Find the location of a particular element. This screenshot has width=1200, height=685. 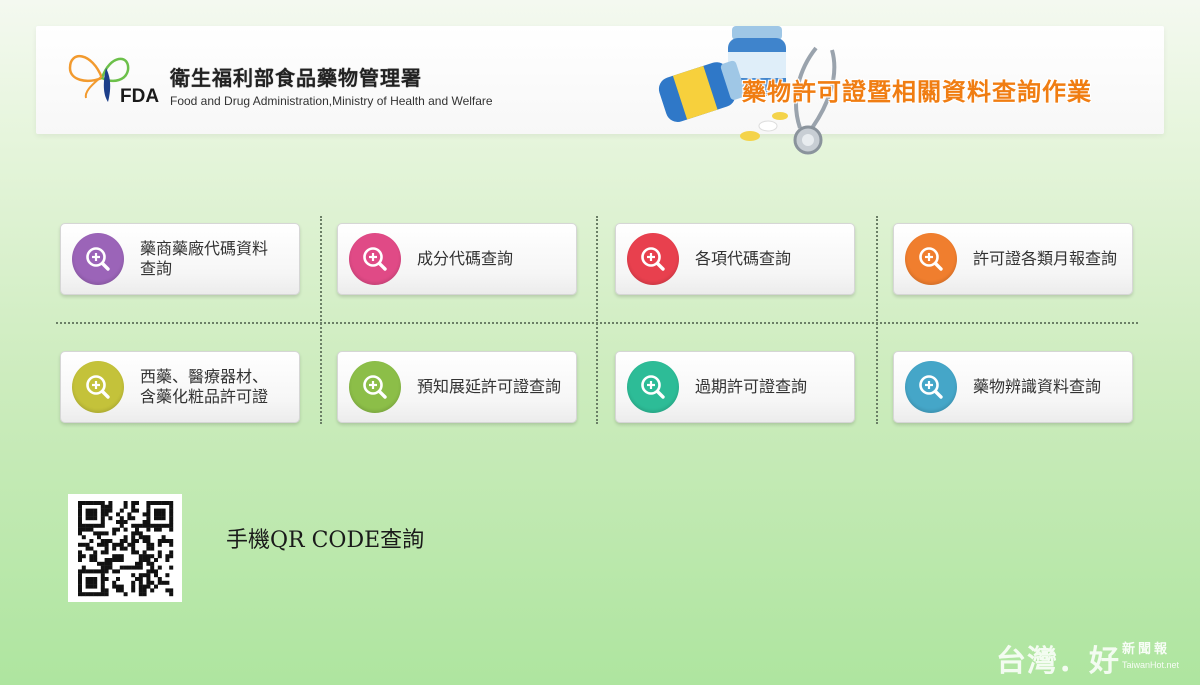

qr-code-icon is located at coordinates (126, 549).